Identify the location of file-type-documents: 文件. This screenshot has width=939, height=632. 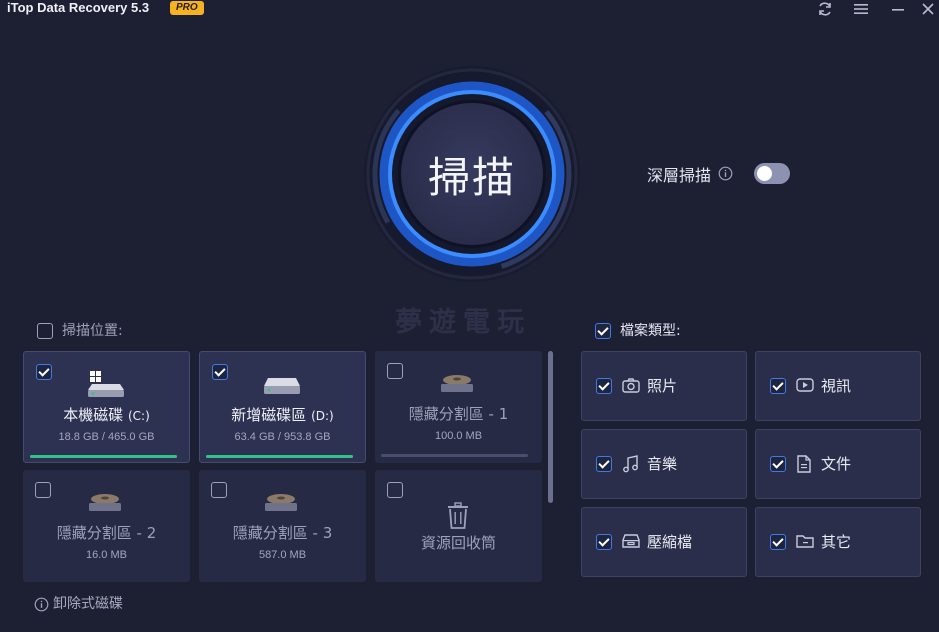
(838, 464).